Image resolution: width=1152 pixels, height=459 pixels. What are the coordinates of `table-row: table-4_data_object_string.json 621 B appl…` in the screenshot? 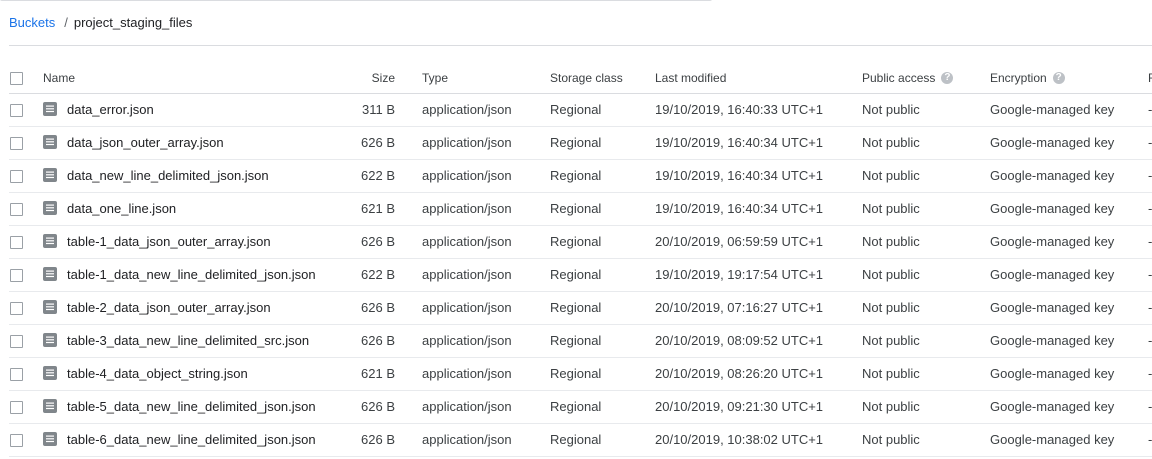 It's located at (580, 373).